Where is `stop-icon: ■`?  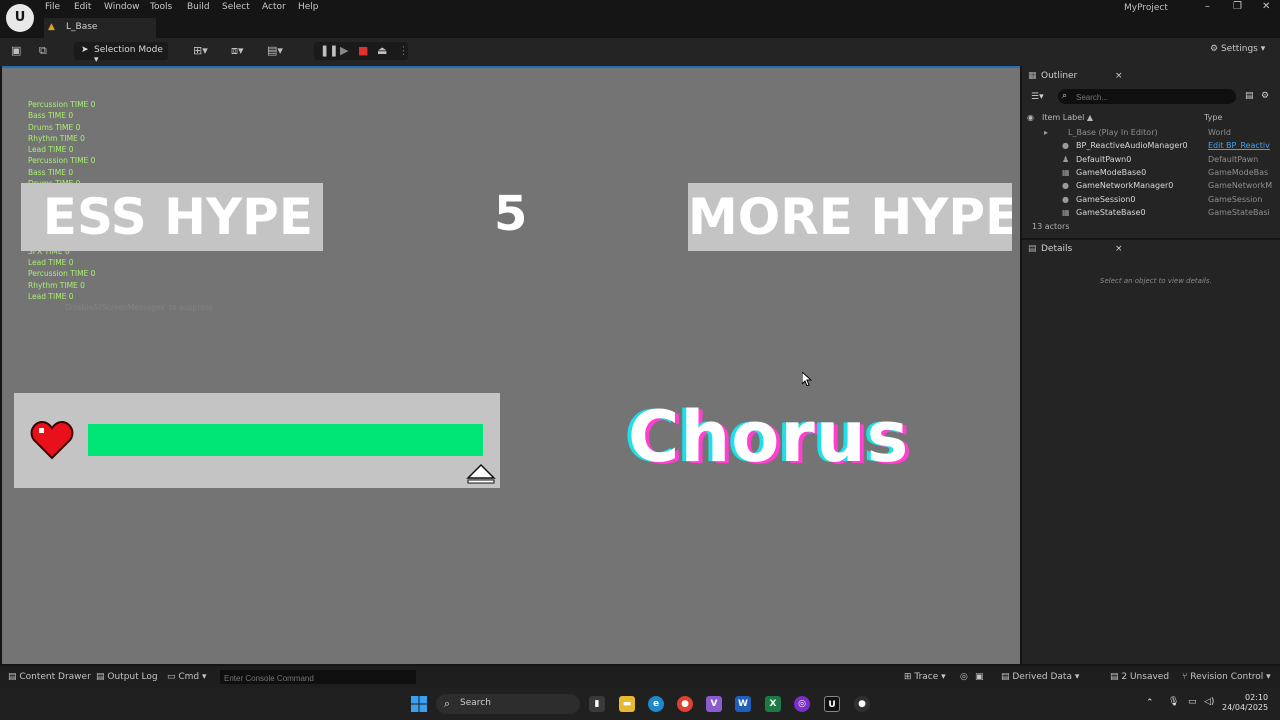 stop-icon: ■ is located at coordinates (363, 50).